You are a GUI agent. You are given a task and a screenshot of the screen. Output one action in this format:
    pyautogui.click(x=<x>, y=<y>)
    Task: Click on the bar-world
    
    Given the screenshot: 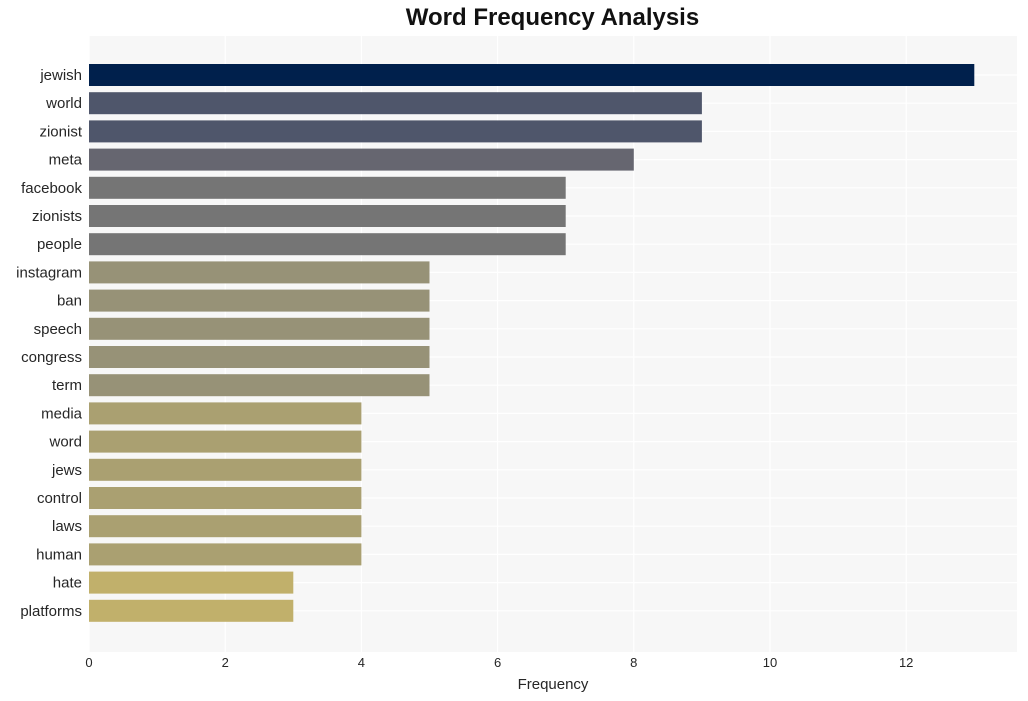 What is the action you would take?
    pyautogui.click(x=395, y=103)
    